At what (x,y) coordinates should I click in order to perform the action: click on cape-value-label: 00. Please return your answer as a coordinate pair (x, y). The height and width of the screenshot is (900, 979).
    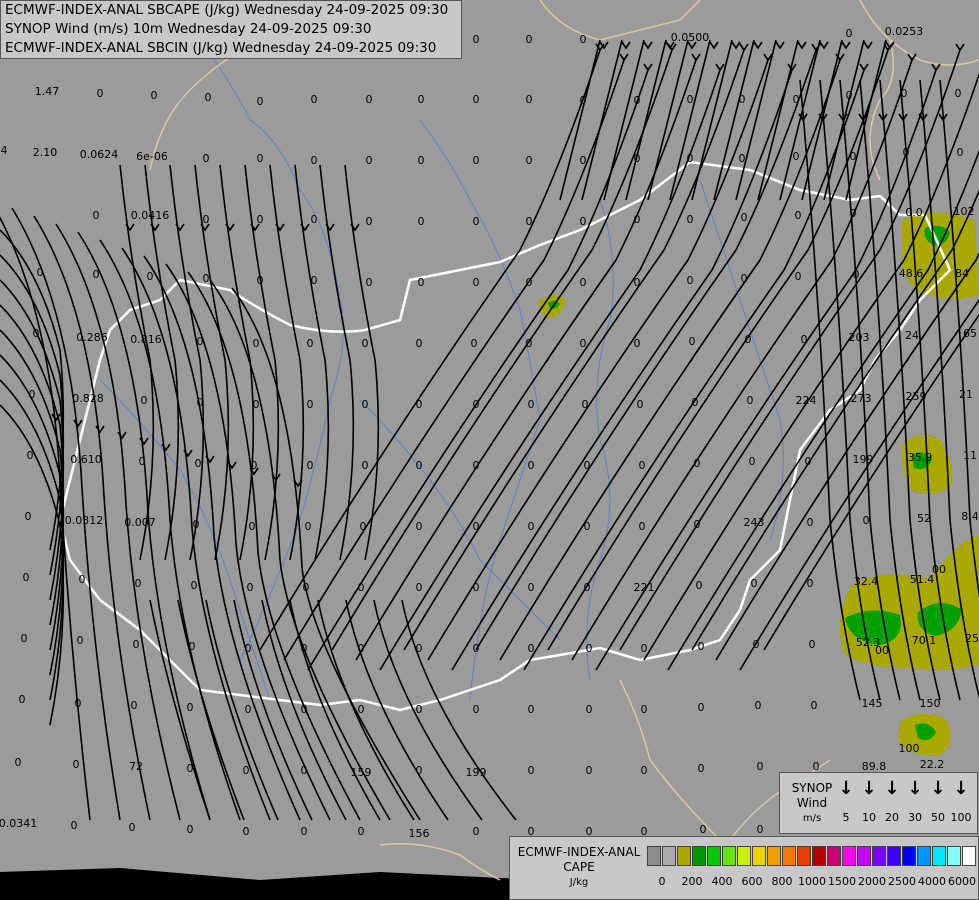
    Looking at the image, I should click on (882, 650).